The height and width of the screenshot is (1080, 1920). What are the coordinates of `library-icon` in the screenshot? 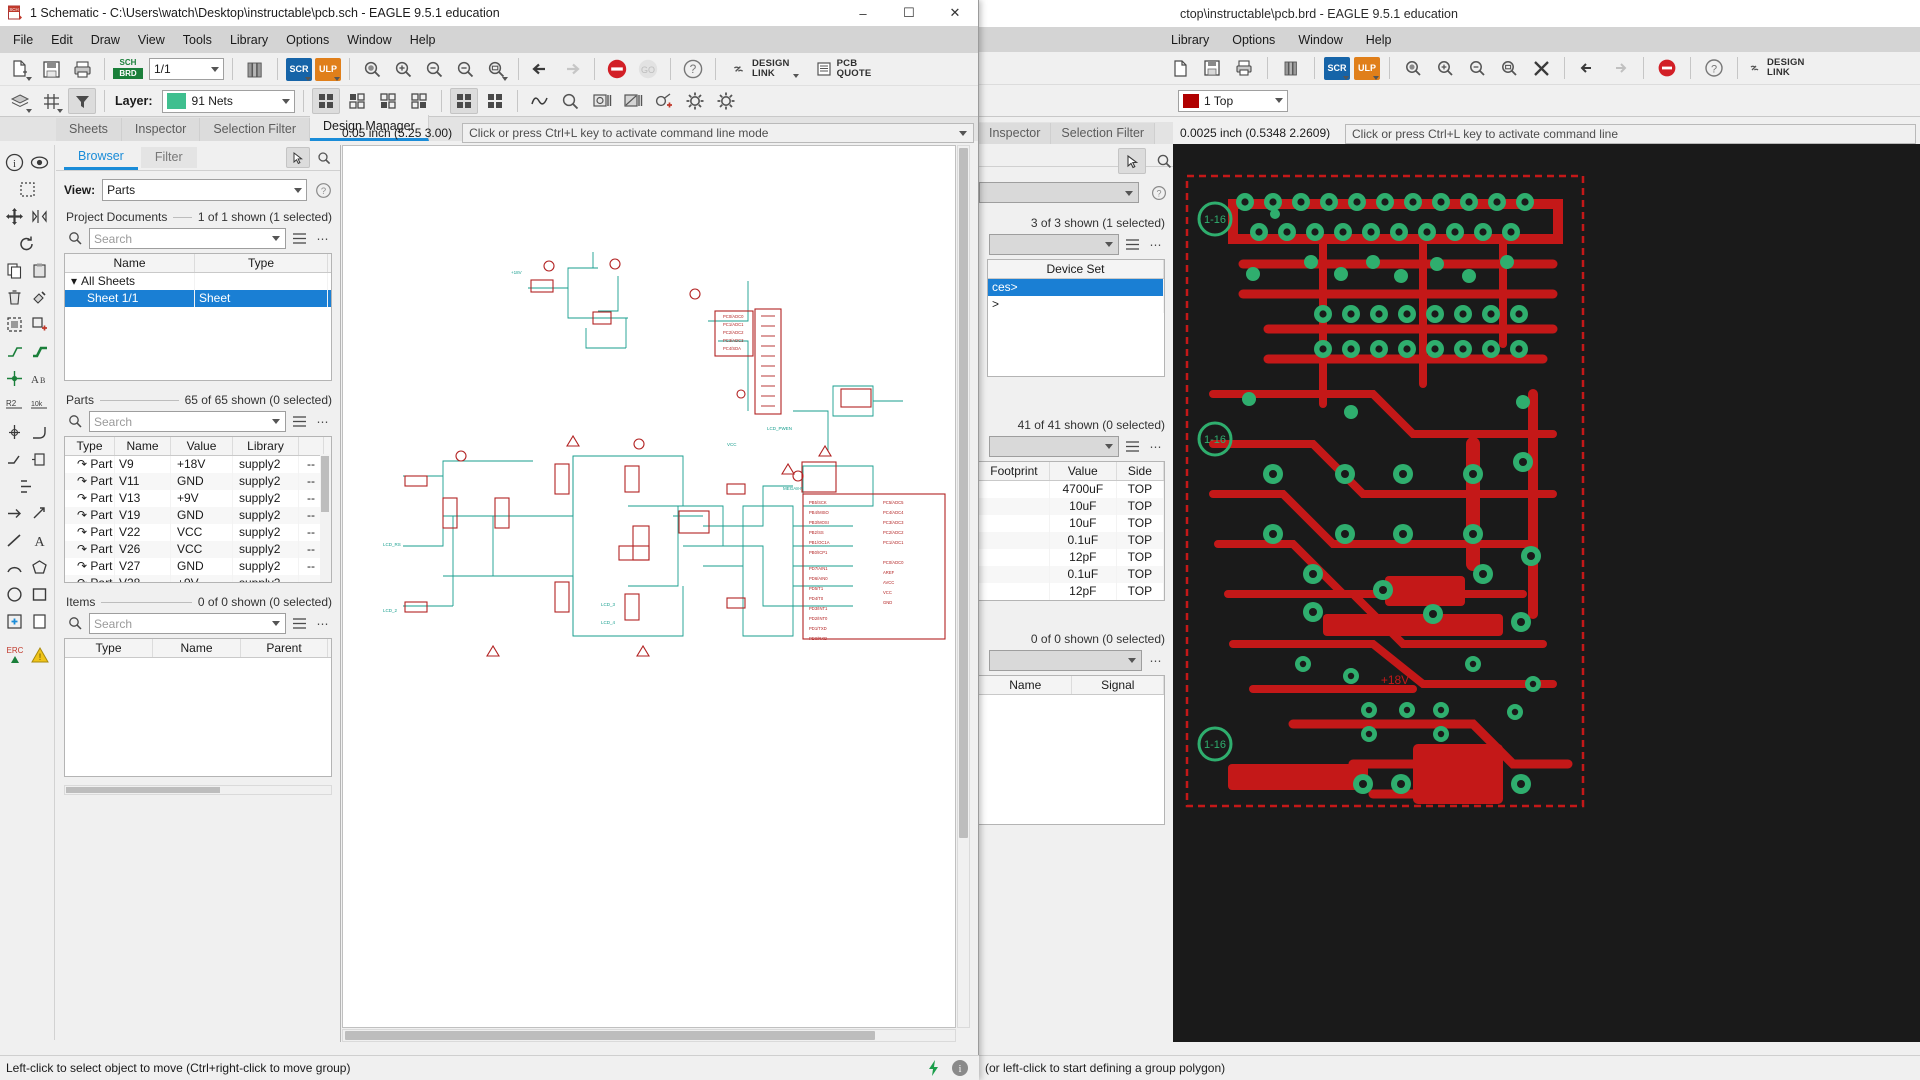 It's located at (255, 69).